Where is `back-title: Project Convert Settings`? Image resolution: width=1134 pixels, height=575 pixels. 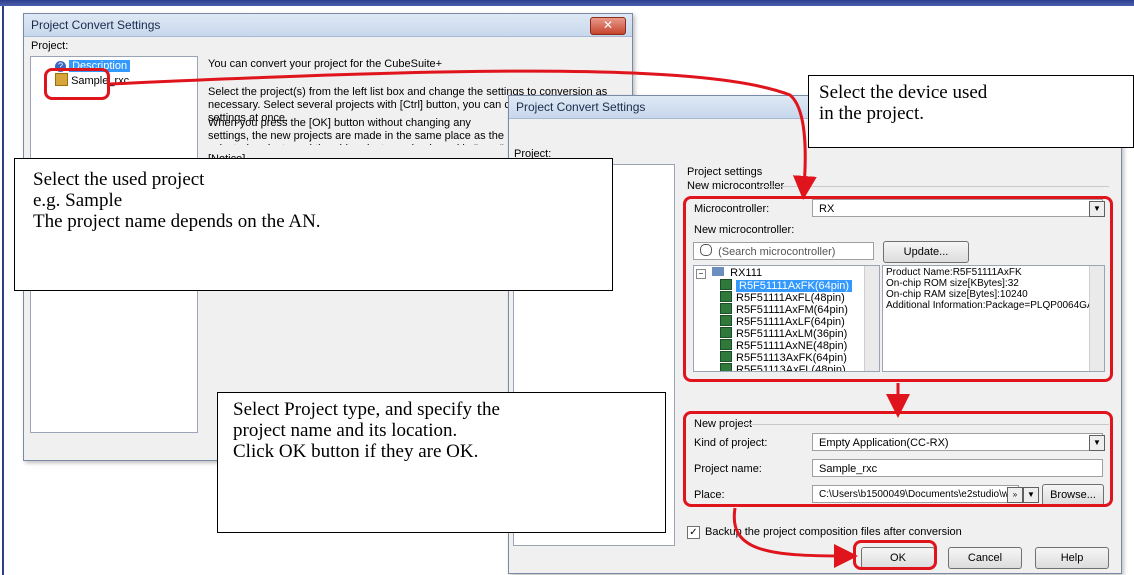
back-title: Project Convert Settings is located at coordinates (96, 25).